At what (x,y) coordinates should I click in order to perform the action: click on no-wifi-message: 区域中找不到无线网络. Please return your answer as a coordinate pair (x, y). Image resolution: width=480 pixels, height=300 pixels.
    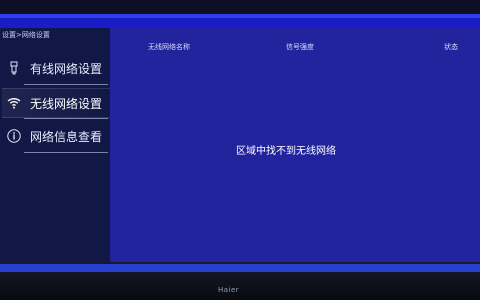
    Looking at the image, I should click on (286, 151).